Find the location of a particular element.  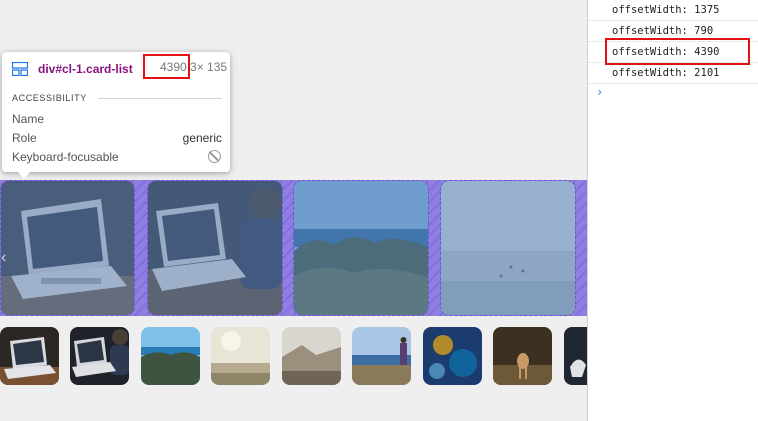

highlight-box-console is located at coordinates (677, 51).